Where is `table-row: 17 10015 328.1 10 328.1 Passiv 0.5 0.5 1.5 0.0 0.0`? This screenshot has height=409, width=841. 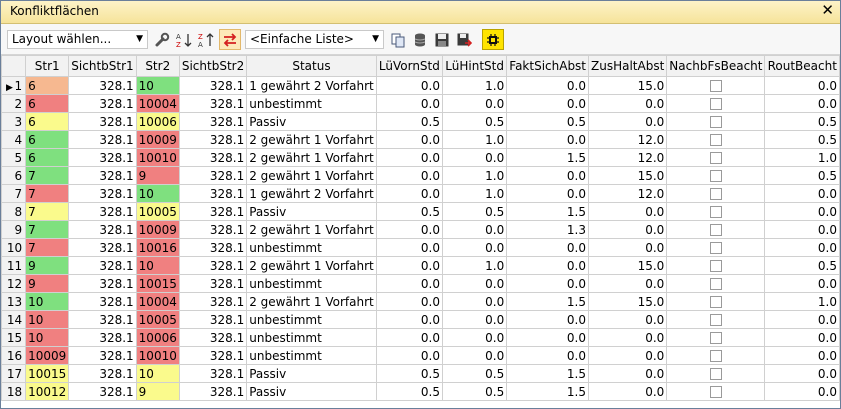 table-row: 17 10015 328.1 10 328.1 Passiv 0.5 0.5 1.5 0.0 0.0 is located at coordinates (420, 373).